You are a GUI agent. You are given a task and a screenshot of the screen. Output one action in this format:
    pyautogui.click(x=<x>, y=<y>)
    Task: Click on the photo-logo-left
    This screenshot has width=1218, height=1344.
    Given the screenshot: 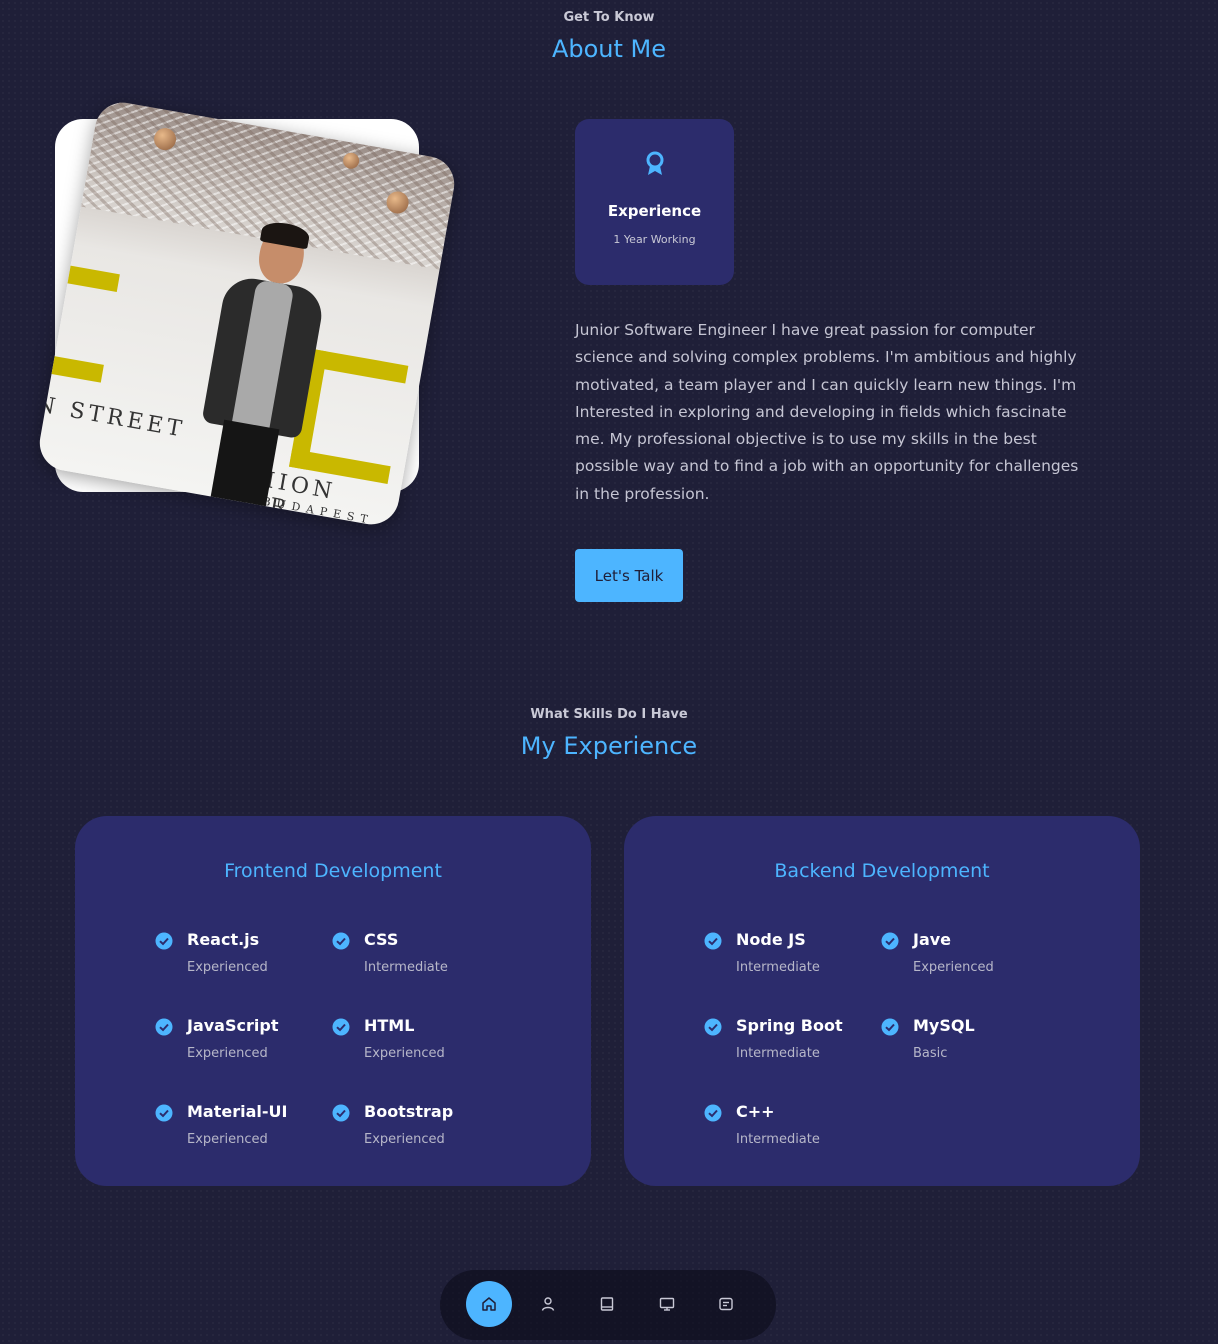 What is the action you would take?
    pyautogui.click(x=77, y=321)
    